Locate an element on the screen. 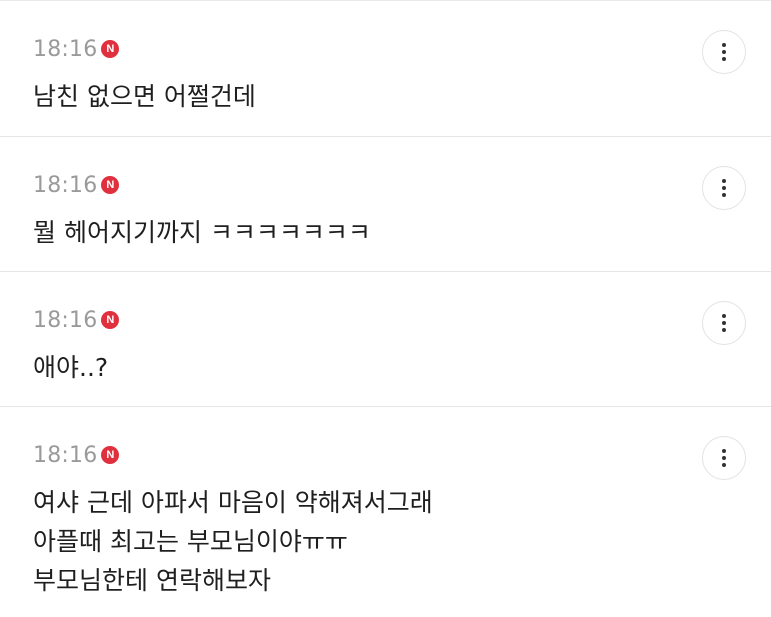 The height and width of the screenshot is (617, 771). comment-text: 애야..? is located at coordinates (70, 367).